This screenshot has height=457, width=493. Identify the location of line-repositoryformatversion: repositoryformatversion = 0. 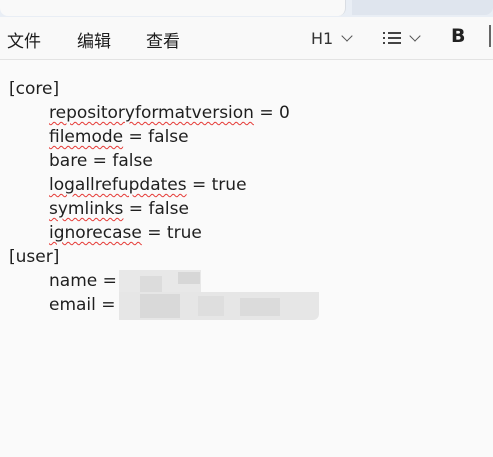
(169, 113).